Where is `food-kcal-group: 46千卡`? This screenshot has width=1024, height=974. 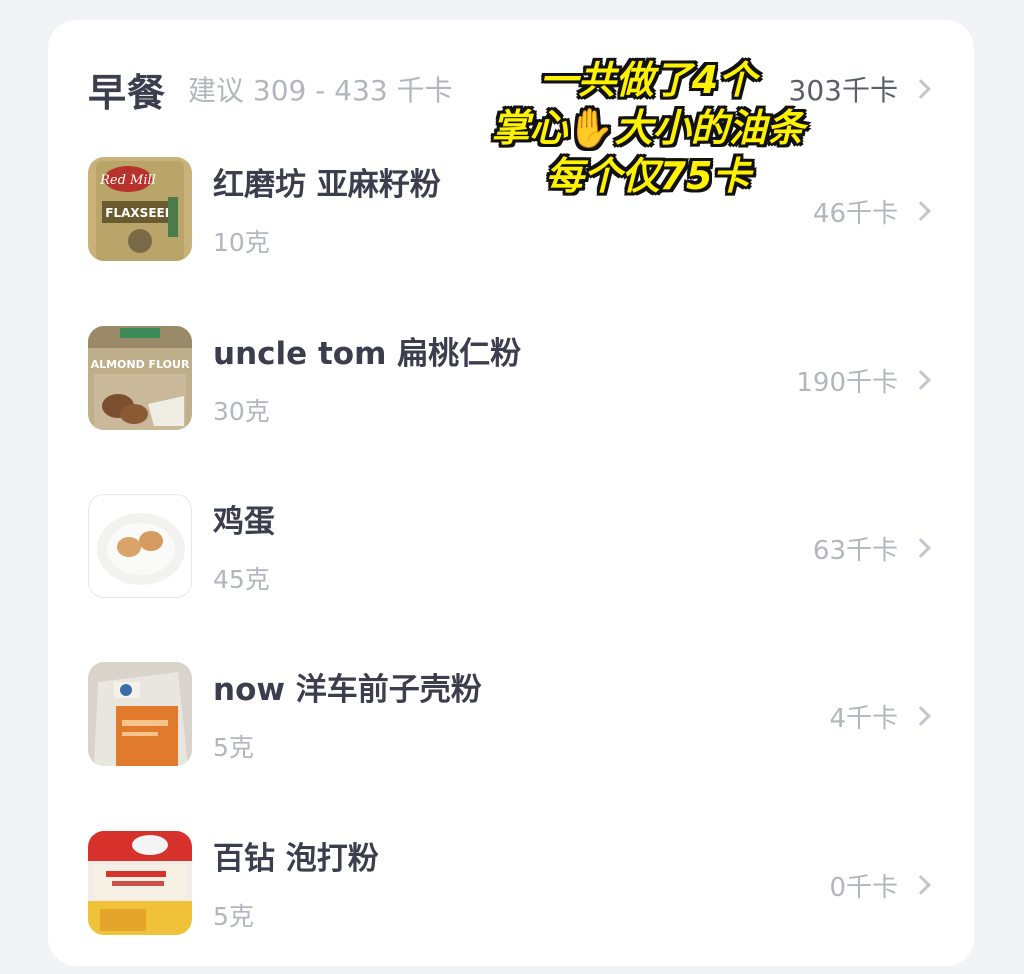 food-kcal-group: 46千卡 is located at coordinates (873, 211).